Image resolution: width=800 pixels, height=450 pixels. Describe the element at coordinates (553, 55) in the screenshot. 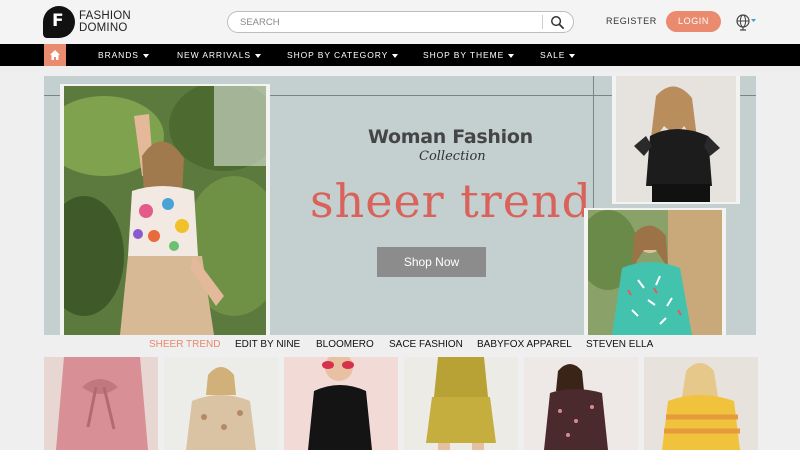

I see `nav-sale-label: SALE` at that location.